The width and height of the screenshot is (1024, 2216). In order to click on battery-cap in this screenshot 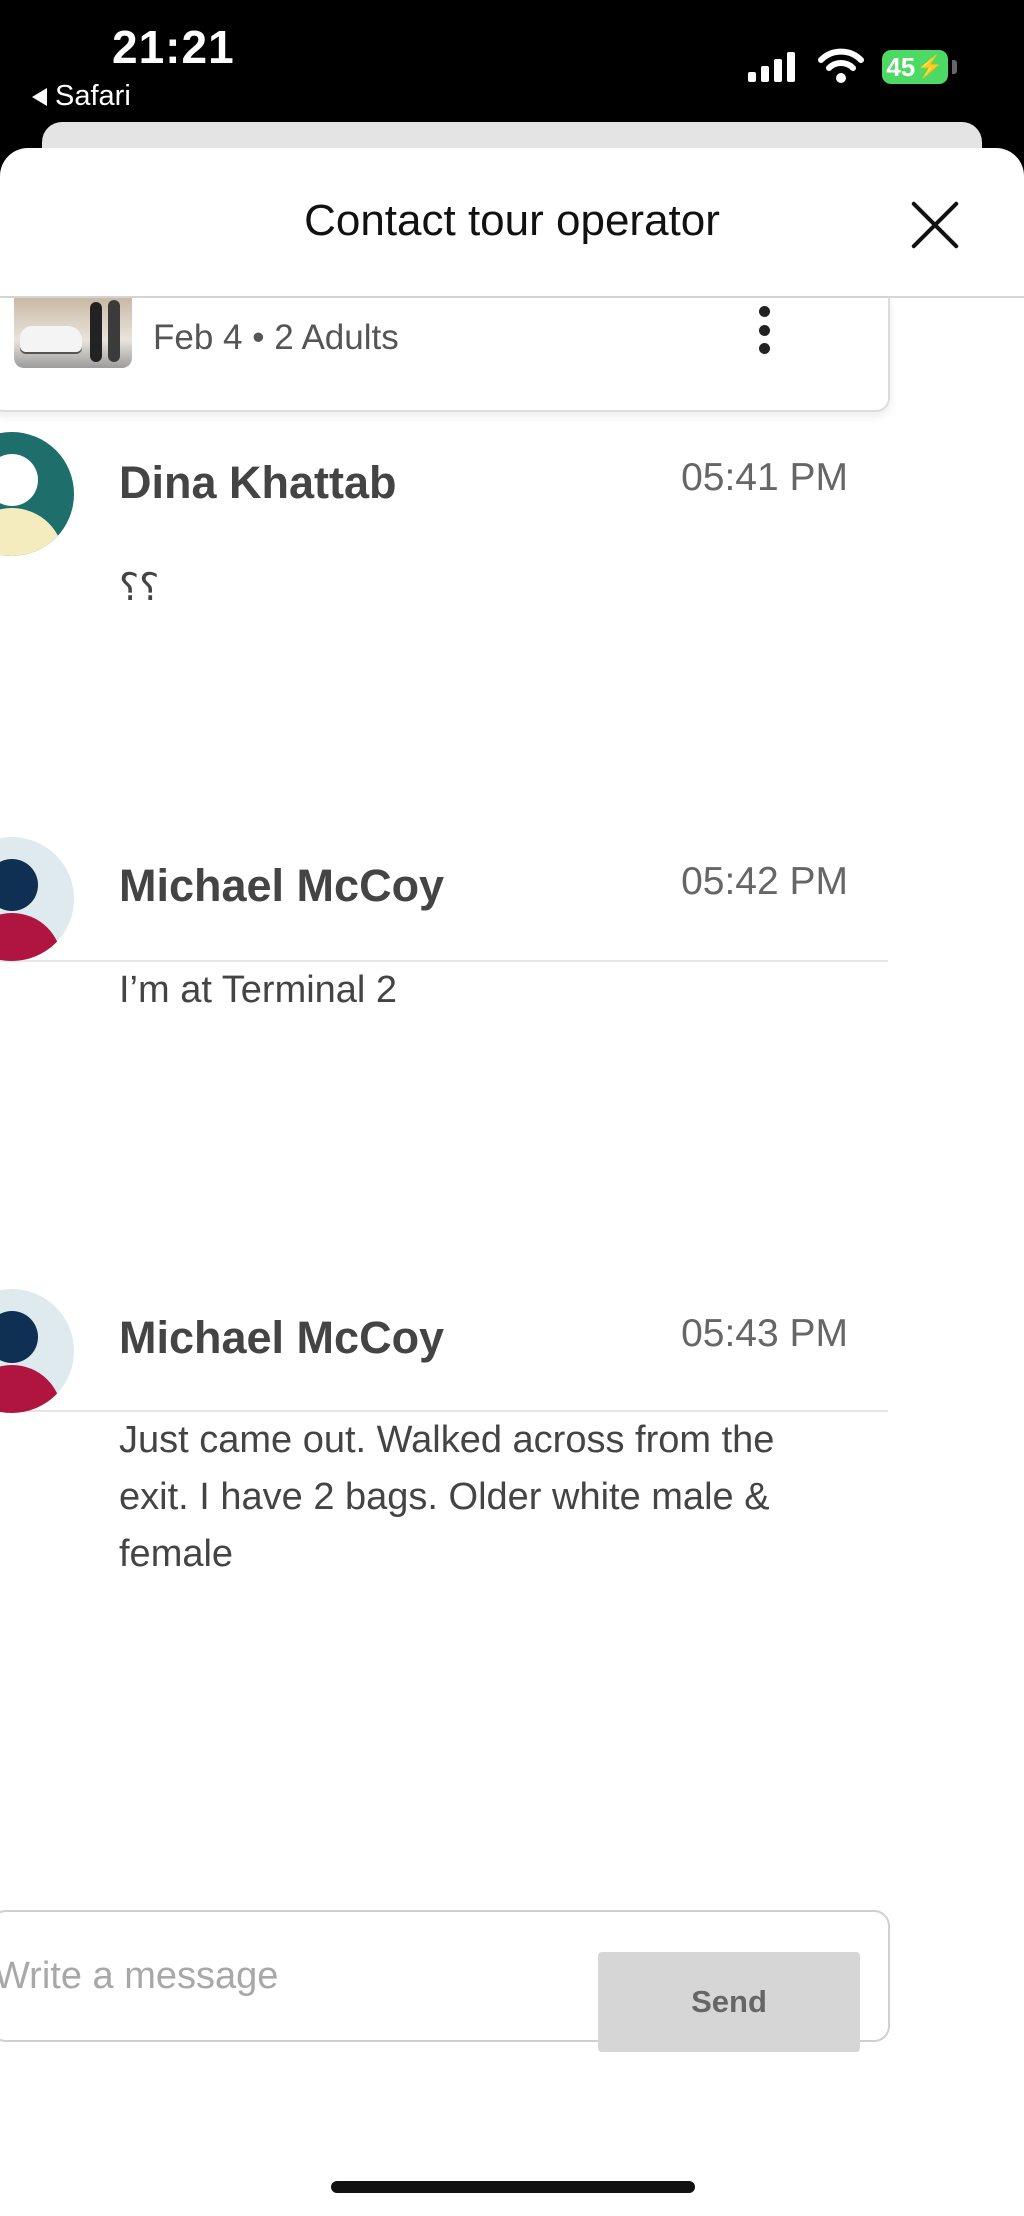, I will do `click(954, 67)`.